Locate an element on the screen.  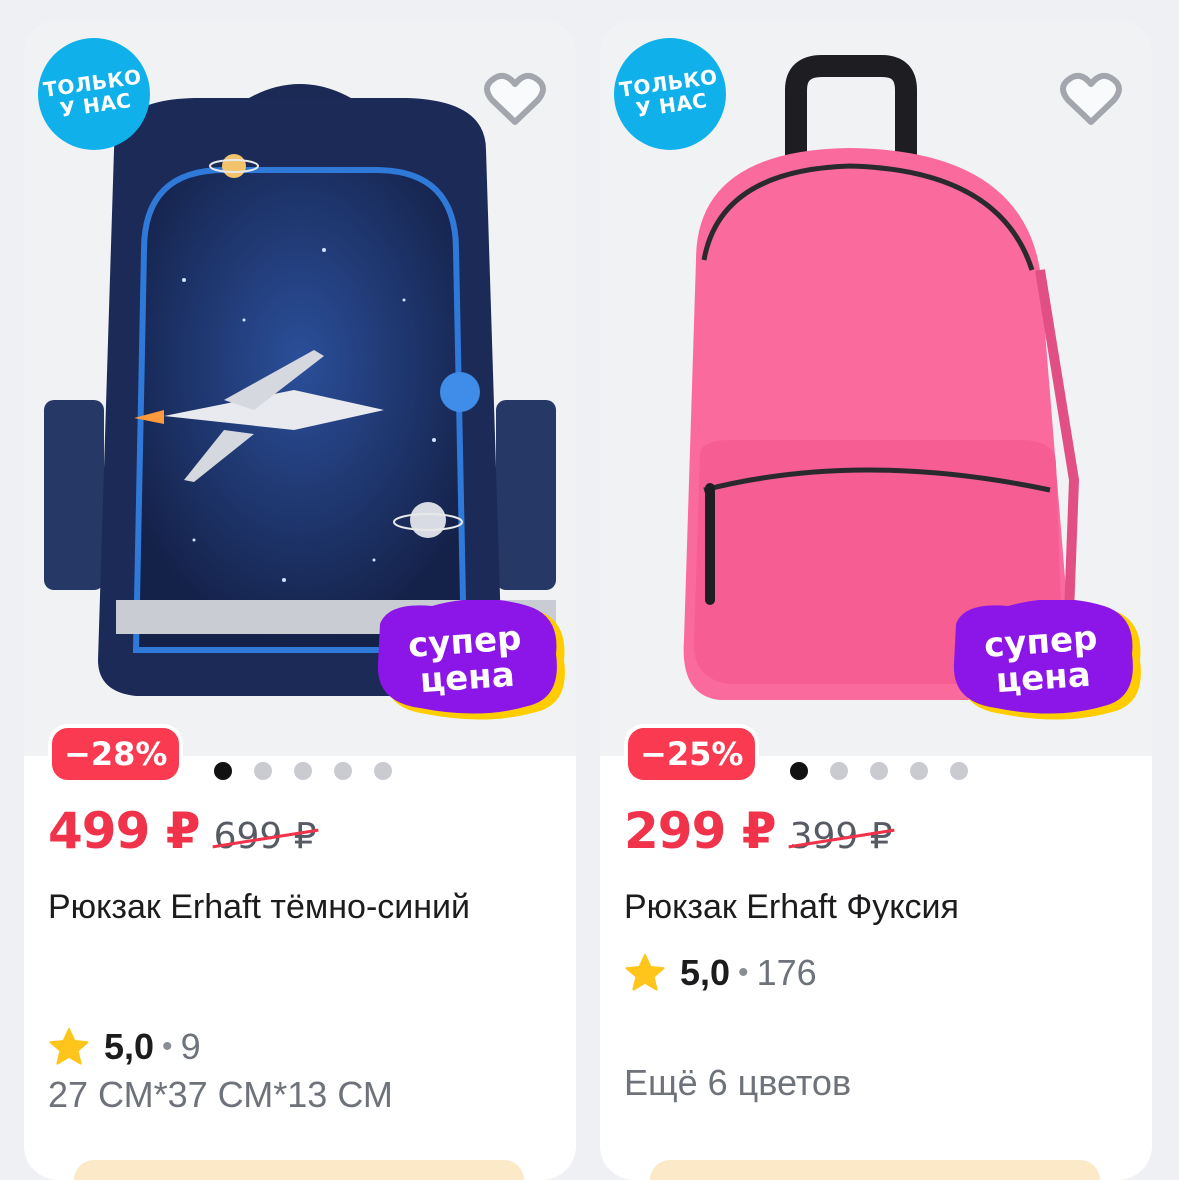
price-row: 299 ₽ 399 ₽ is located at coordinates (758, 831).